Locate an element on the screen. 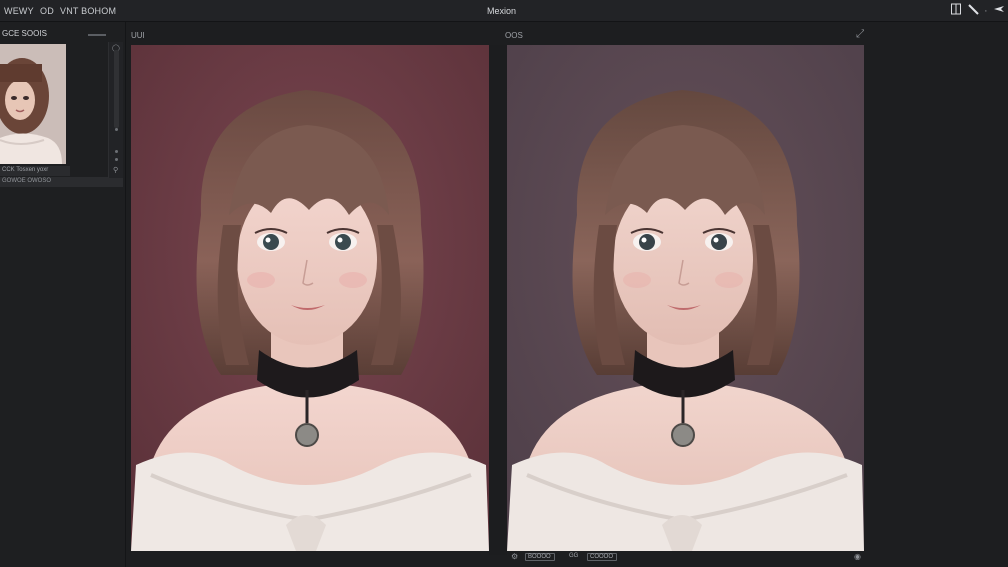  vertical-scrollbar: ◯ ⚲ is located at coordinates (115, 110).